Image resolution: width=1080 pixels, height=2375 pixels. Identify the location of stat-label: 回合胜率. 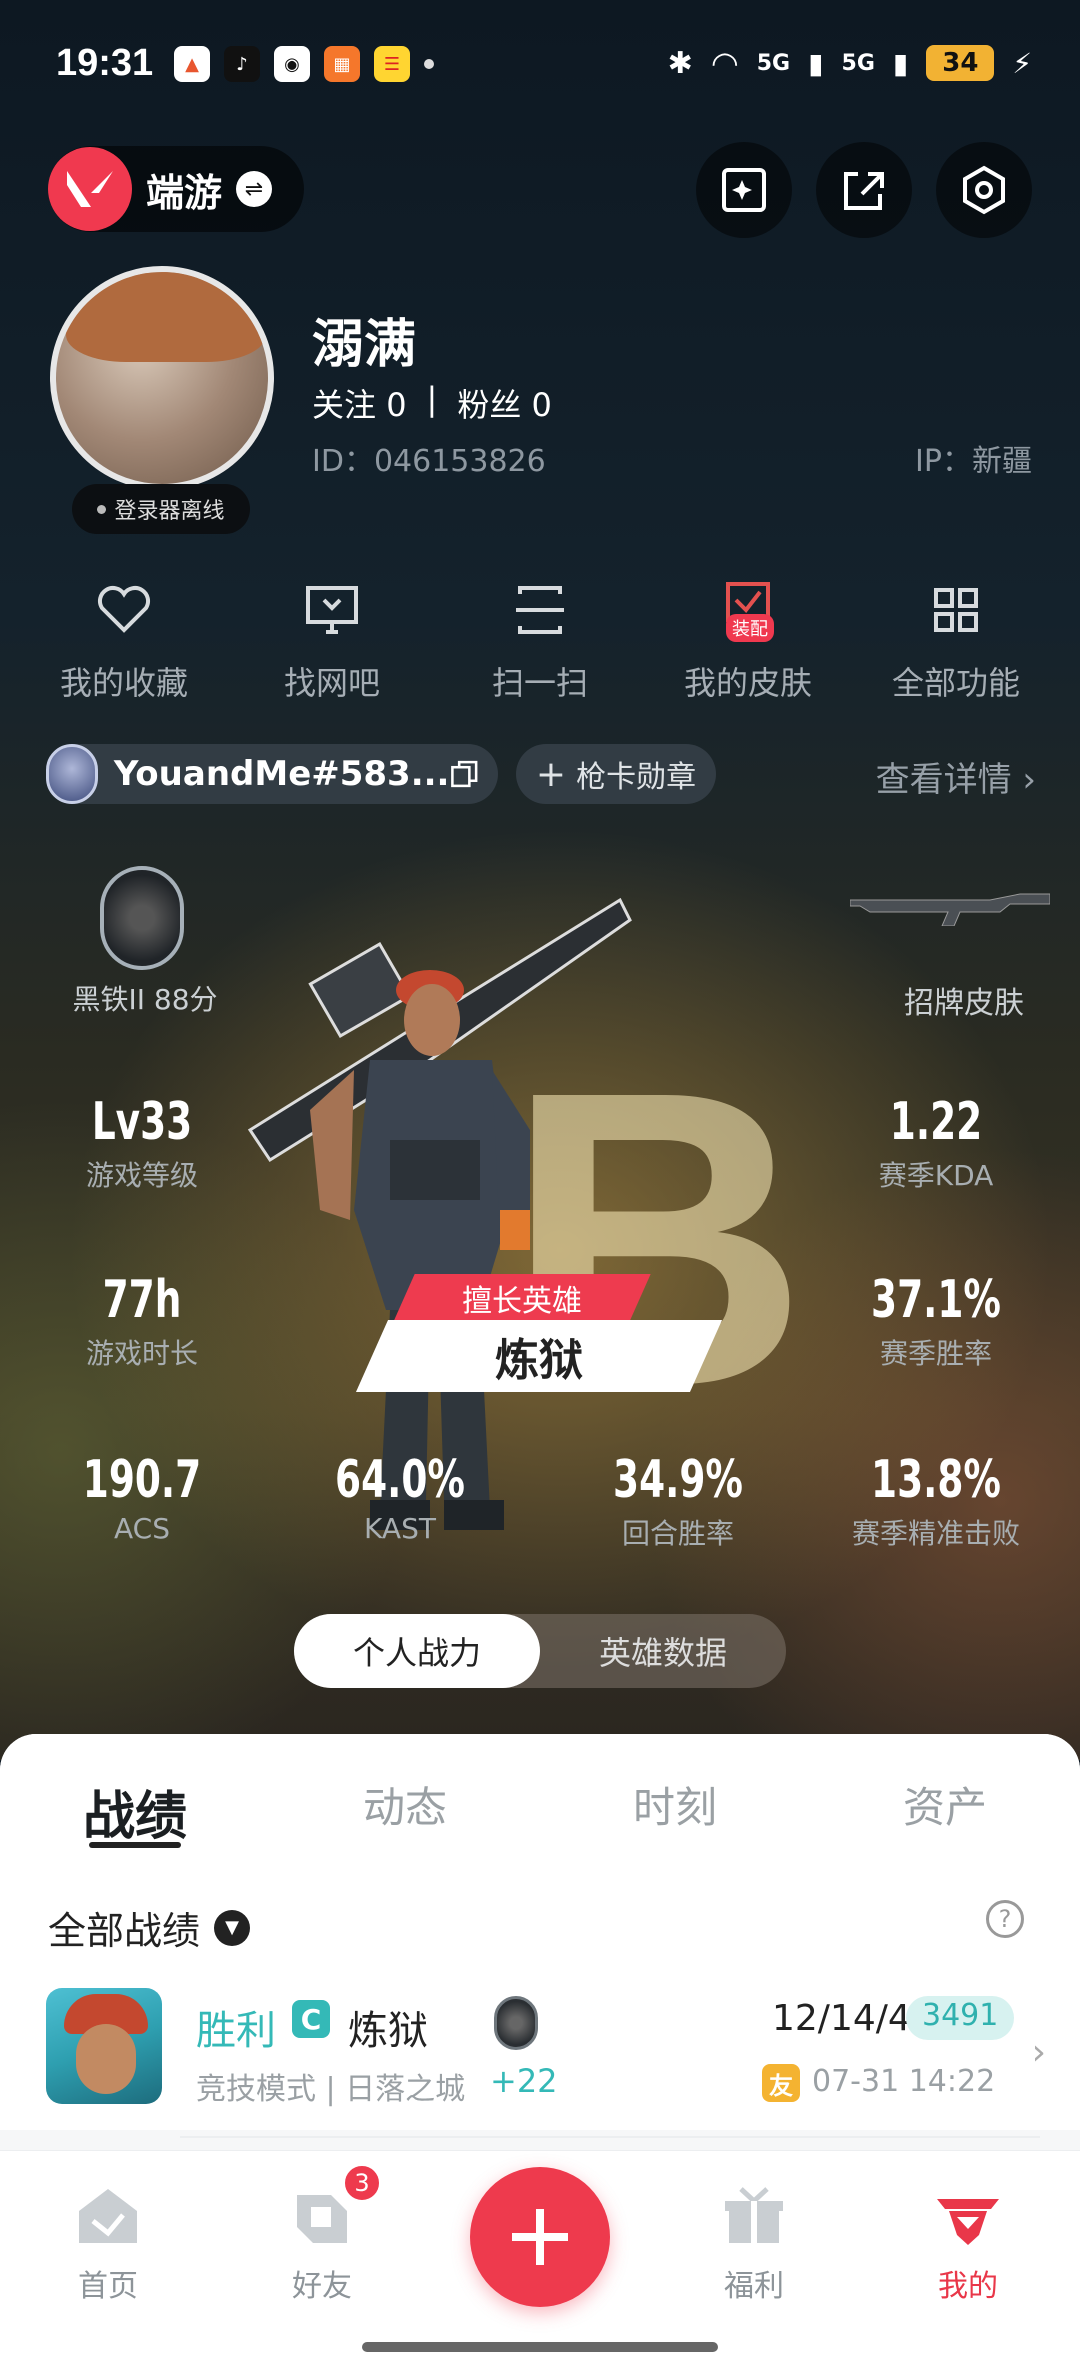
(677, 1533).